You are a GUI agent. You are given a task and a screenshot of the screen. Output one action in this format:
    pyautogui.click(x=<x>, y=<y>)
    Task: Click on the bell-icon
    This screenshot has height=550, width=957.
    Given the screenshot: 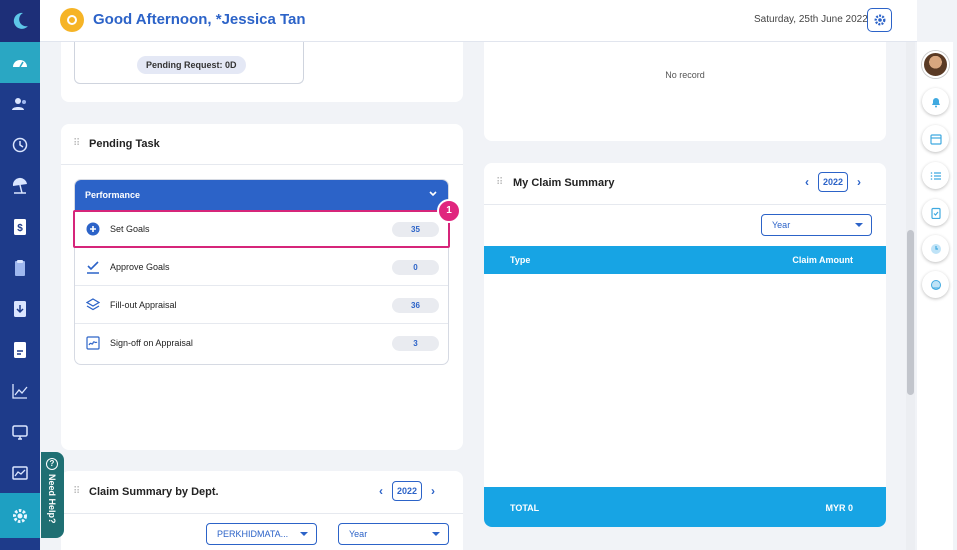 What is the action you would take?
    pyautogui.click(x=935, y=101)
    